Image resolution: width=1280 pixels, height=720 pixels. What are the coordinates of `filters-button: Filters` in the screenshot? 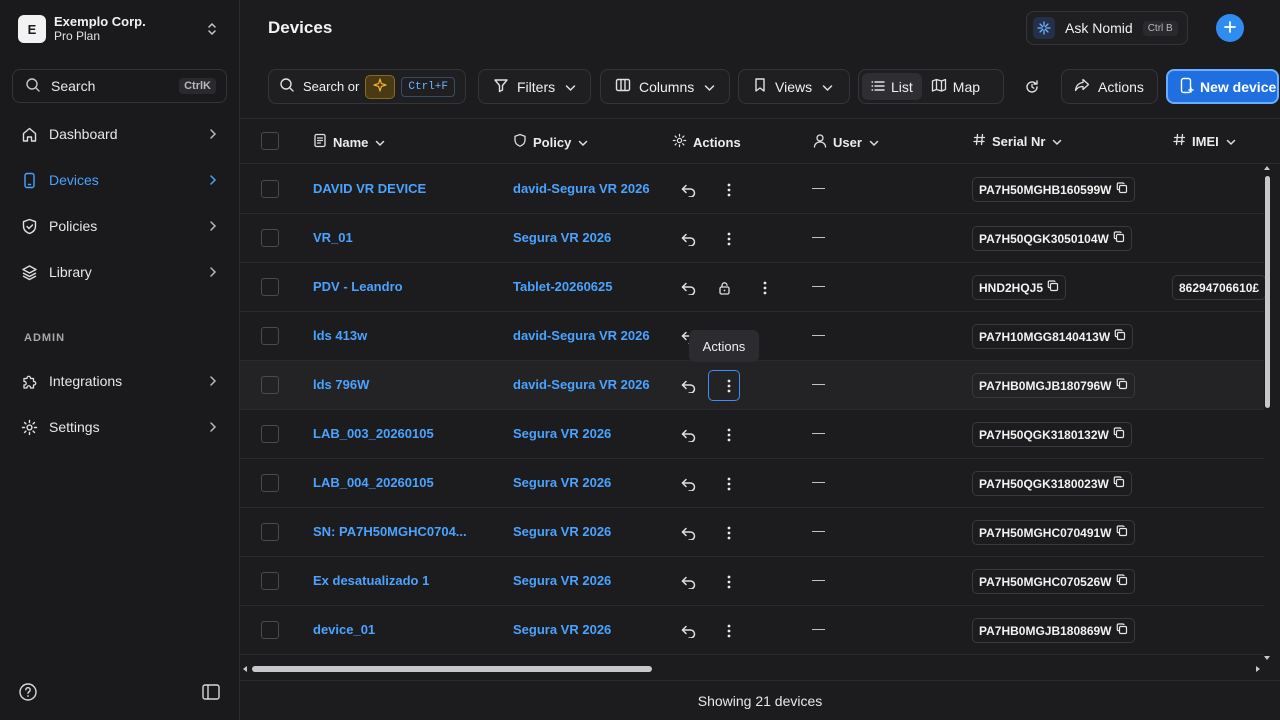 It's located at (534, 86).